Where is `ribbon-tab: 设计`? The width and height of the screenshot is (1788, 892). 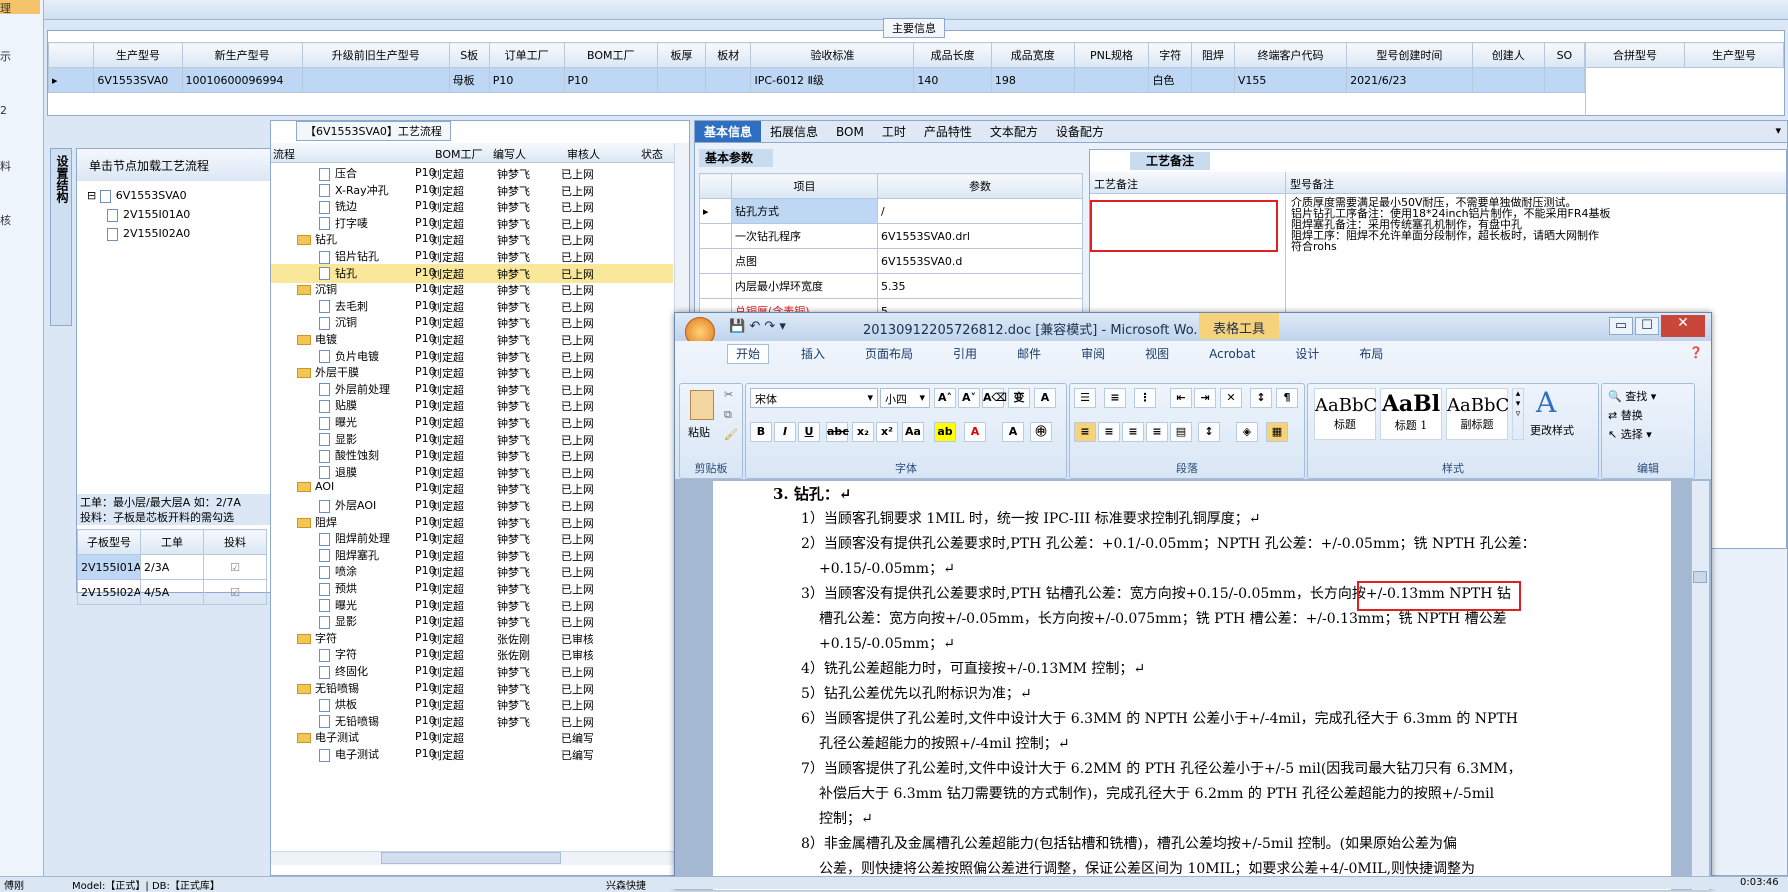
ribbon-tab: 设计 is located at coordinates (1307, 354).